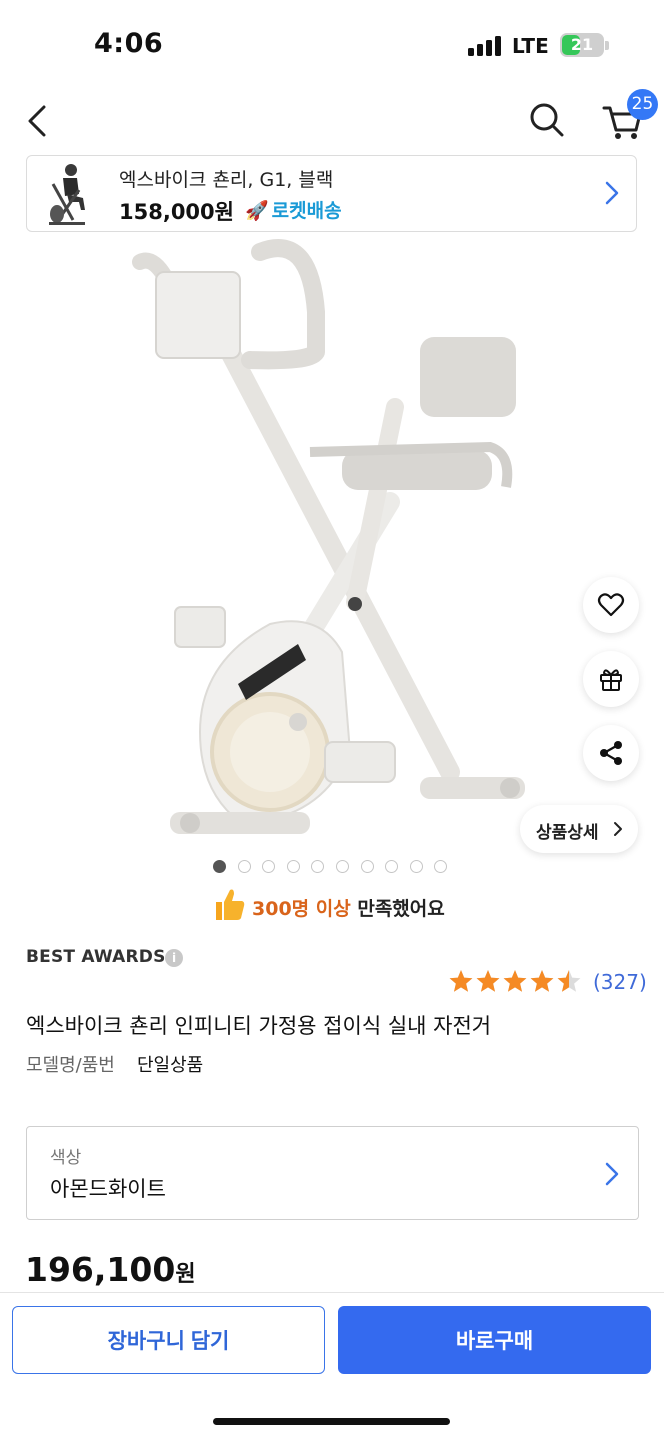  What do you see at coordinates (333, 867) in the screenshot?
I see `gallery-pagination` at bounding box center [333, 867].